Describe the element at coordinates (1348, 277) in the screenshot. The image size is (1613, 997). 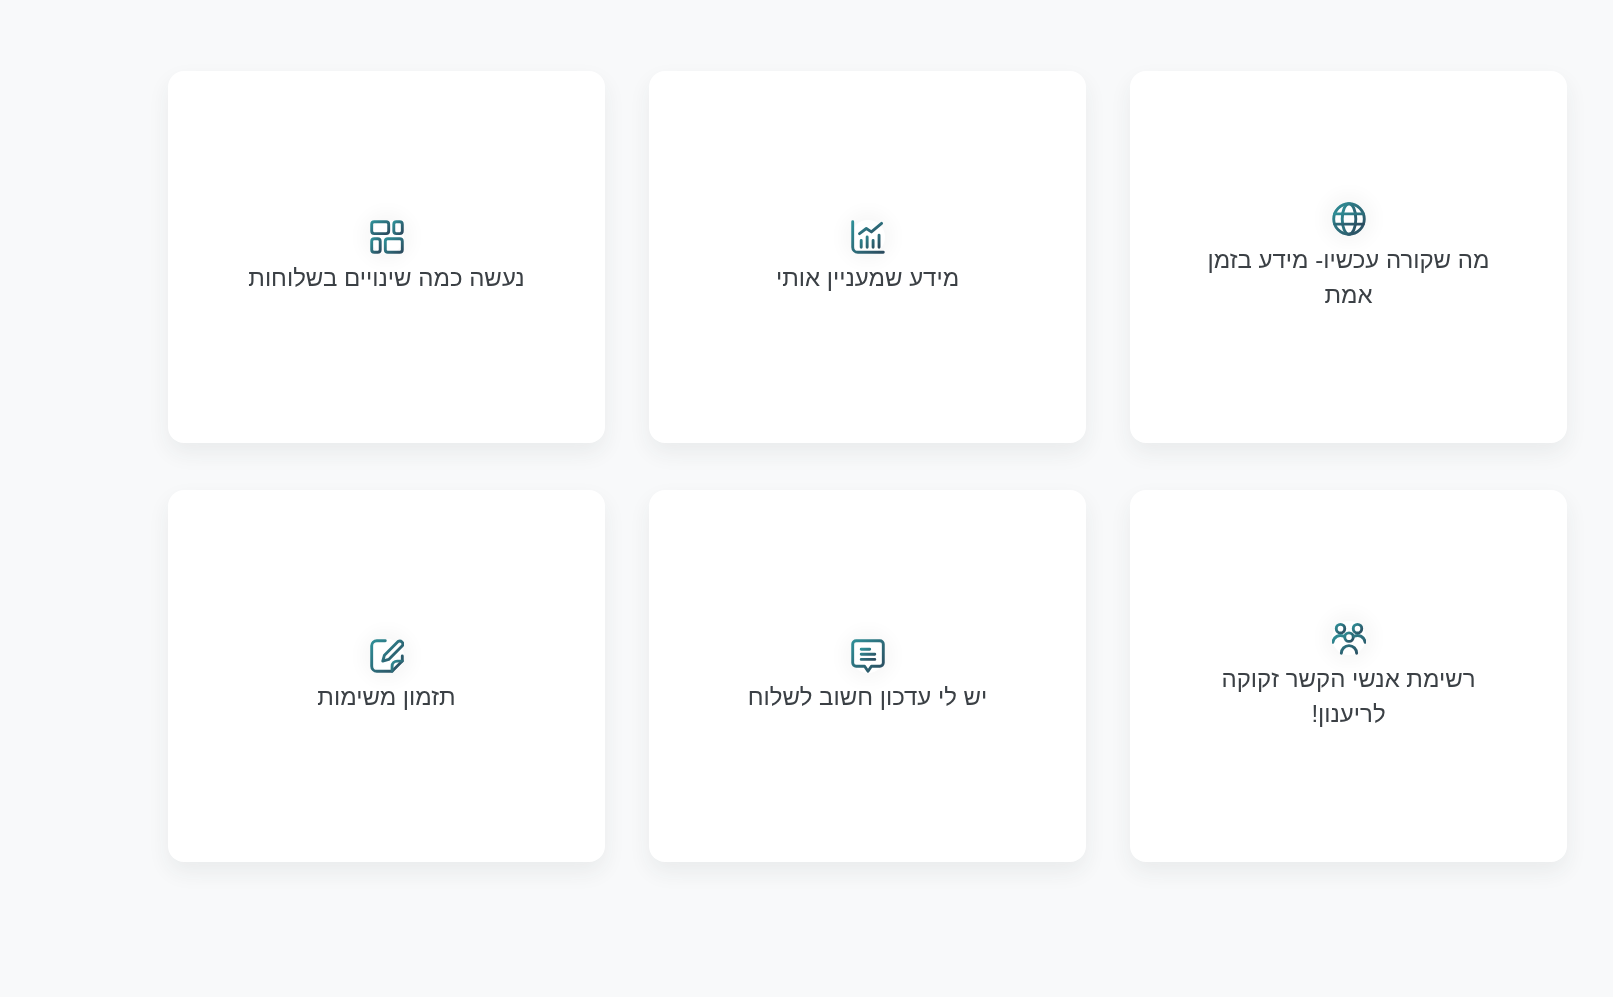
I see `card-title: מה שקורה עכשיו- מידע בזמן אמת` at that location.